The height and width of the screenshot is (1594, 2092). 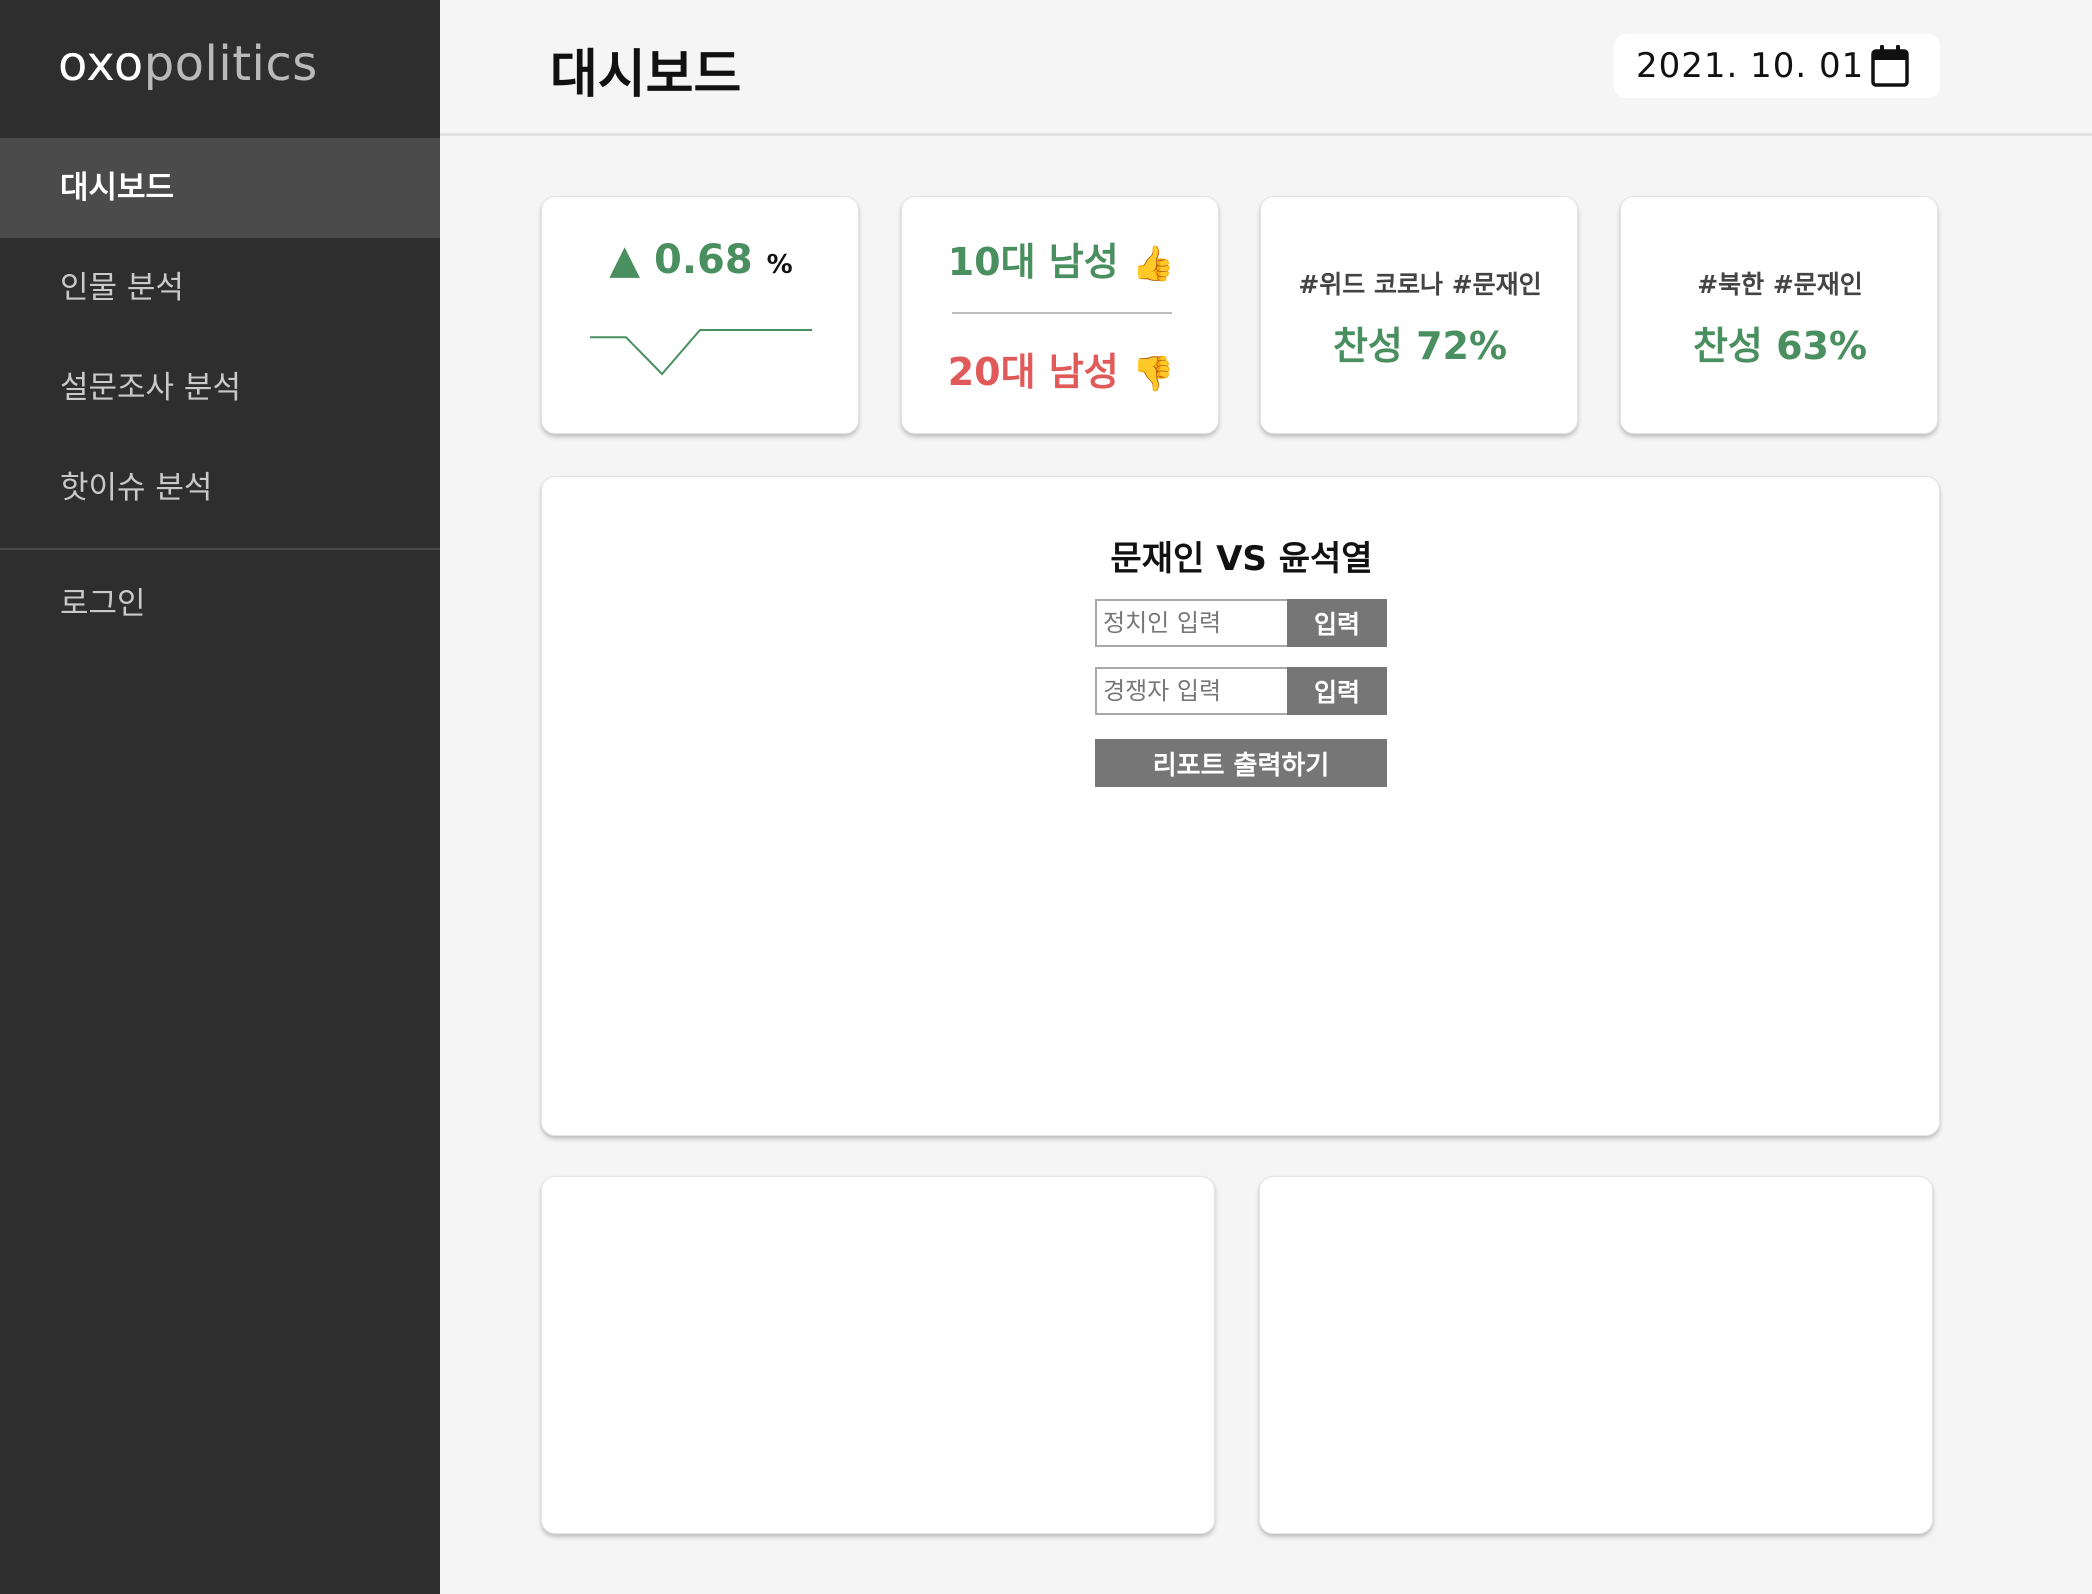 What do you see at coordinates (1419, 315) in the screenshot?
I see `stat-card-issue-1: #위드 코로나 #문재인 찬성 72%` at bounding box center [1419, 315].